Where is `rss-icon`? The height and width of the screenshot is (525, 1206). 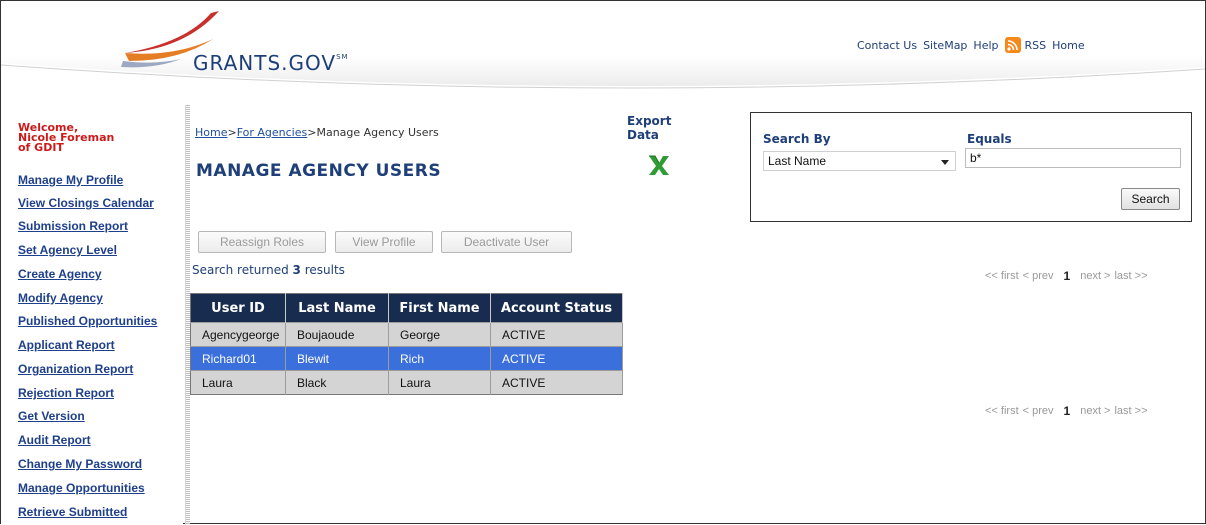 rss-icon is located at coordinates (1012, 45).